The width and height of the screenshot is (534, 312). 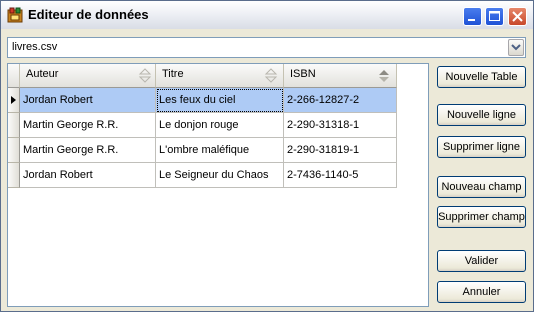 I want to click on table-cell: Le Seigneur du Chaos, so click(x=220, y=175).